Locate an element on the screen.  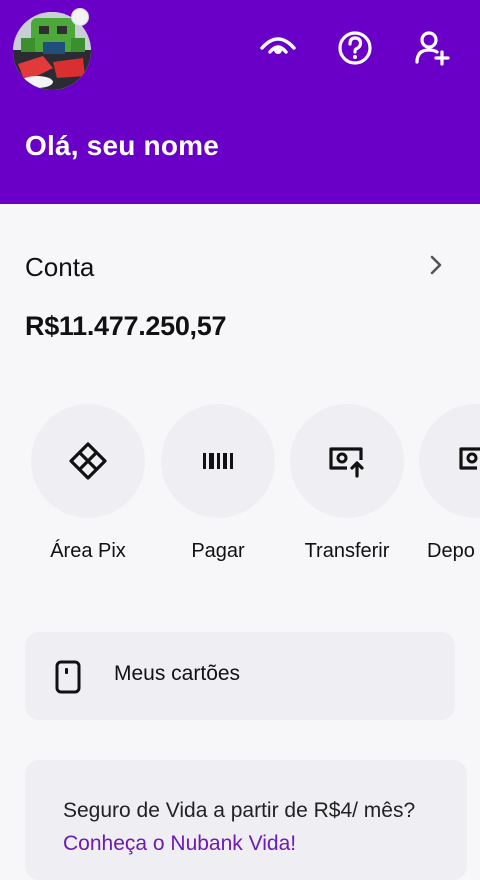
account-balance: R$11.477.250,57 is located at coordinates (126, 326).